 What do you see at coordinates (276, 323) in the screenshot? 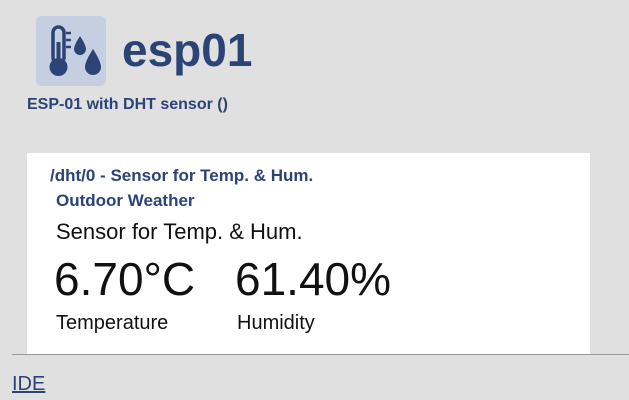
I see `humidity-label: Humidity` at bounding box center [276, 323].